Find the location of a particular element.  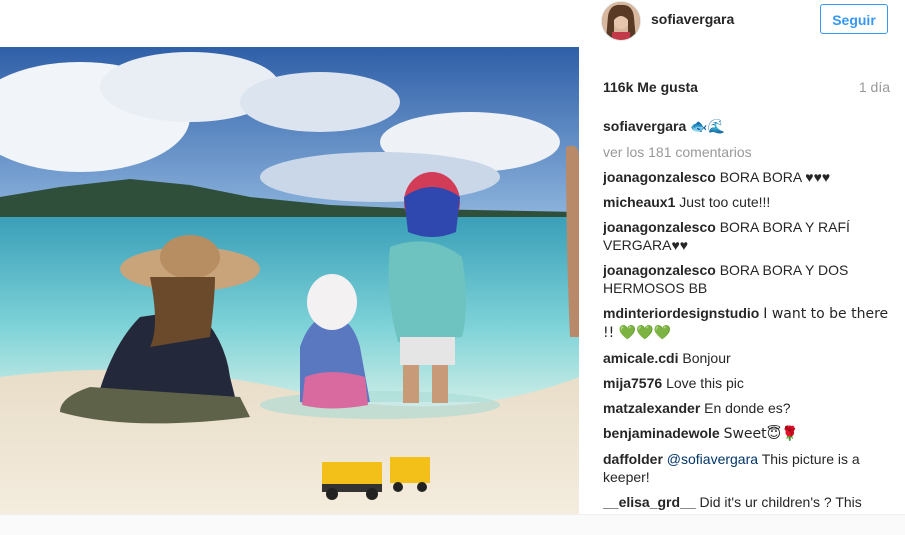

comment-username: amicale.cdi is located at coordinates (641, 358).